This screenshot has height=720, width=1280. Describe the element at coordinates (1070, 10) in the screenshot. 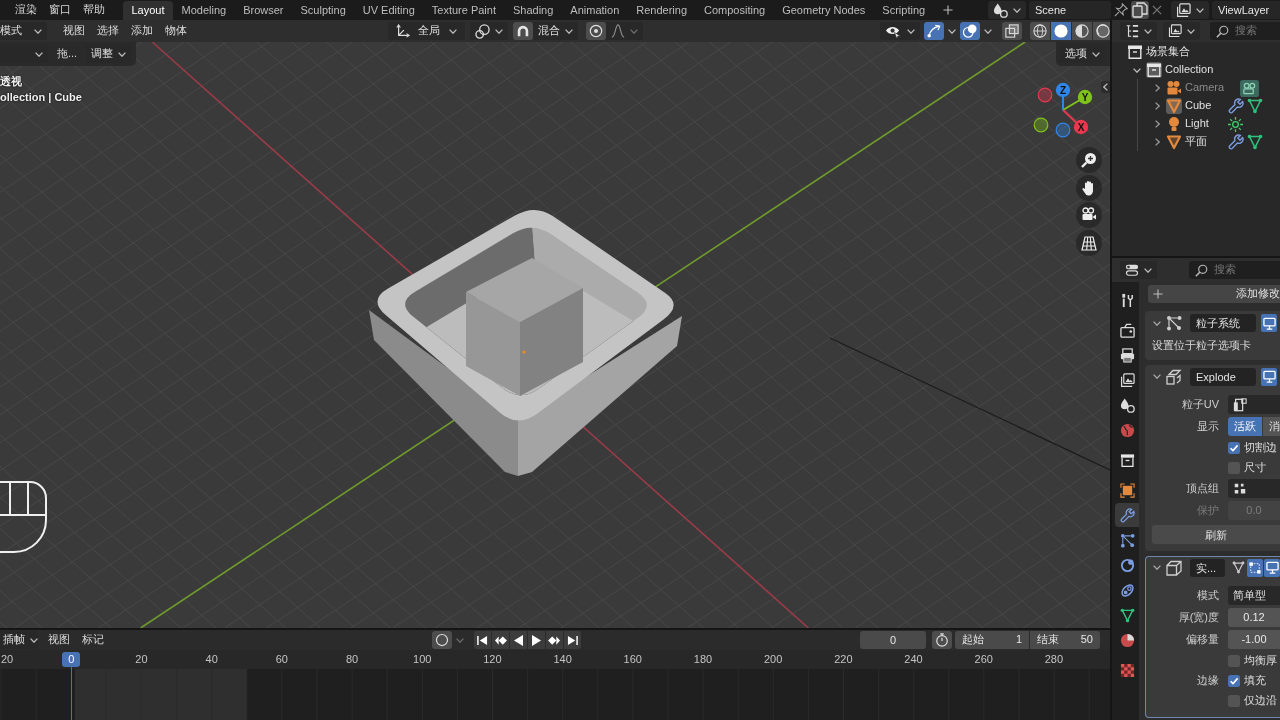

I see `scene-name-field: Scene` at that location.